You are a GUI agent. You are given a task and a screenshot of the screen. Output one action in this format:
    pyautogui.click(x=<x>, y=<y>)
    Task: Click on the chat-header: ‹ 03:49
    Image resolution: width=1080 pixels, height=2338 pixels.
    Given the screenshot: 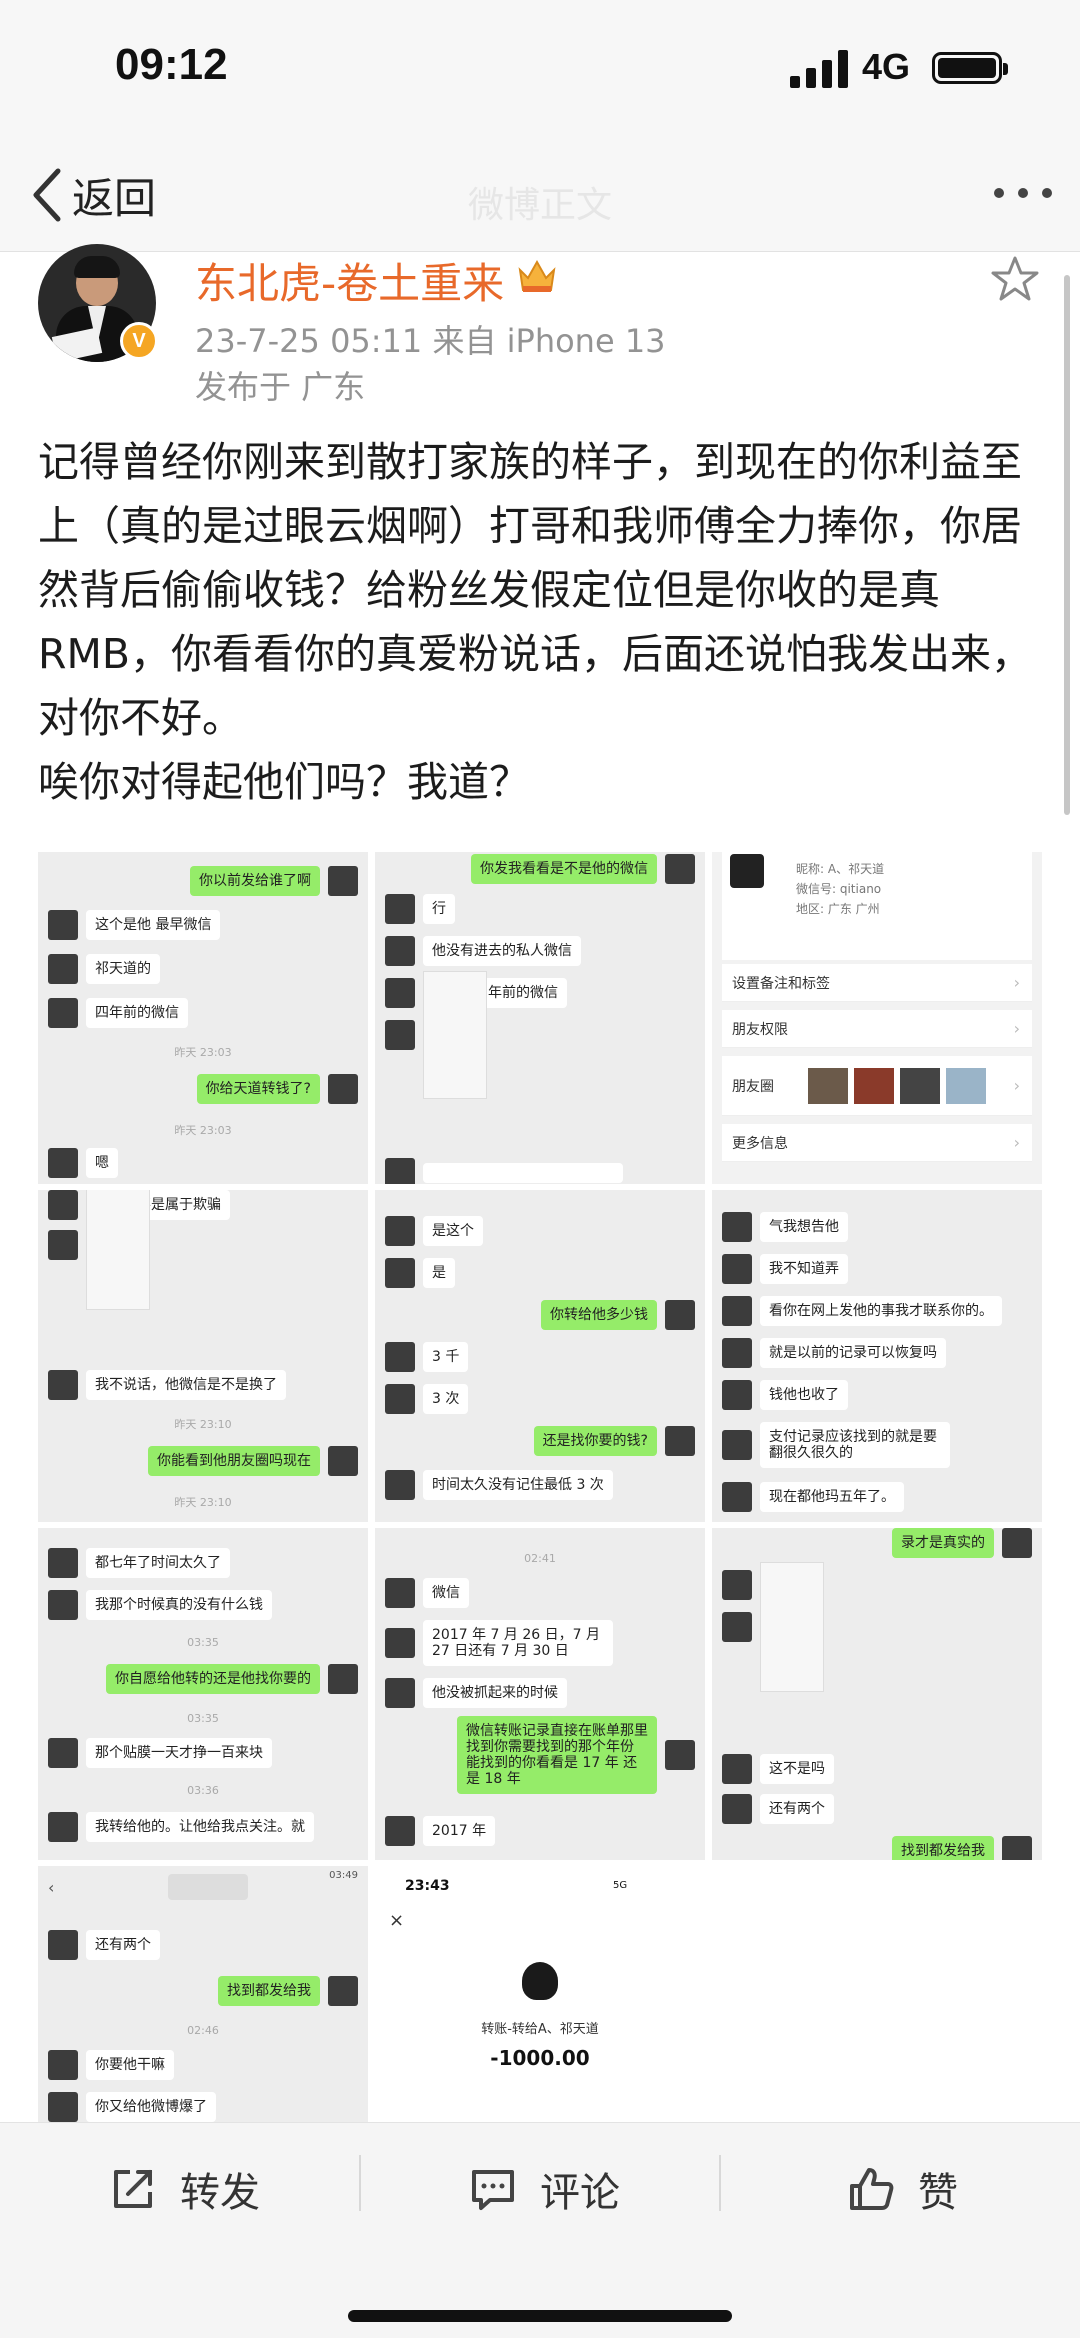 What is the action you would take?
    pyautogui.click(x=203, y=1888)
    